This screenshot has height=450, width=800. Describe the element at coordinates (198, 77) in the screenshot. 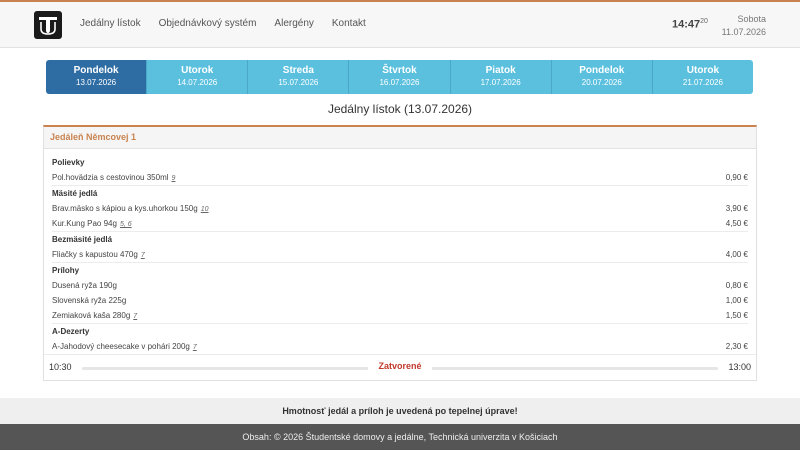

I see `day-tab: Utorok 14.07.2026` at that location.